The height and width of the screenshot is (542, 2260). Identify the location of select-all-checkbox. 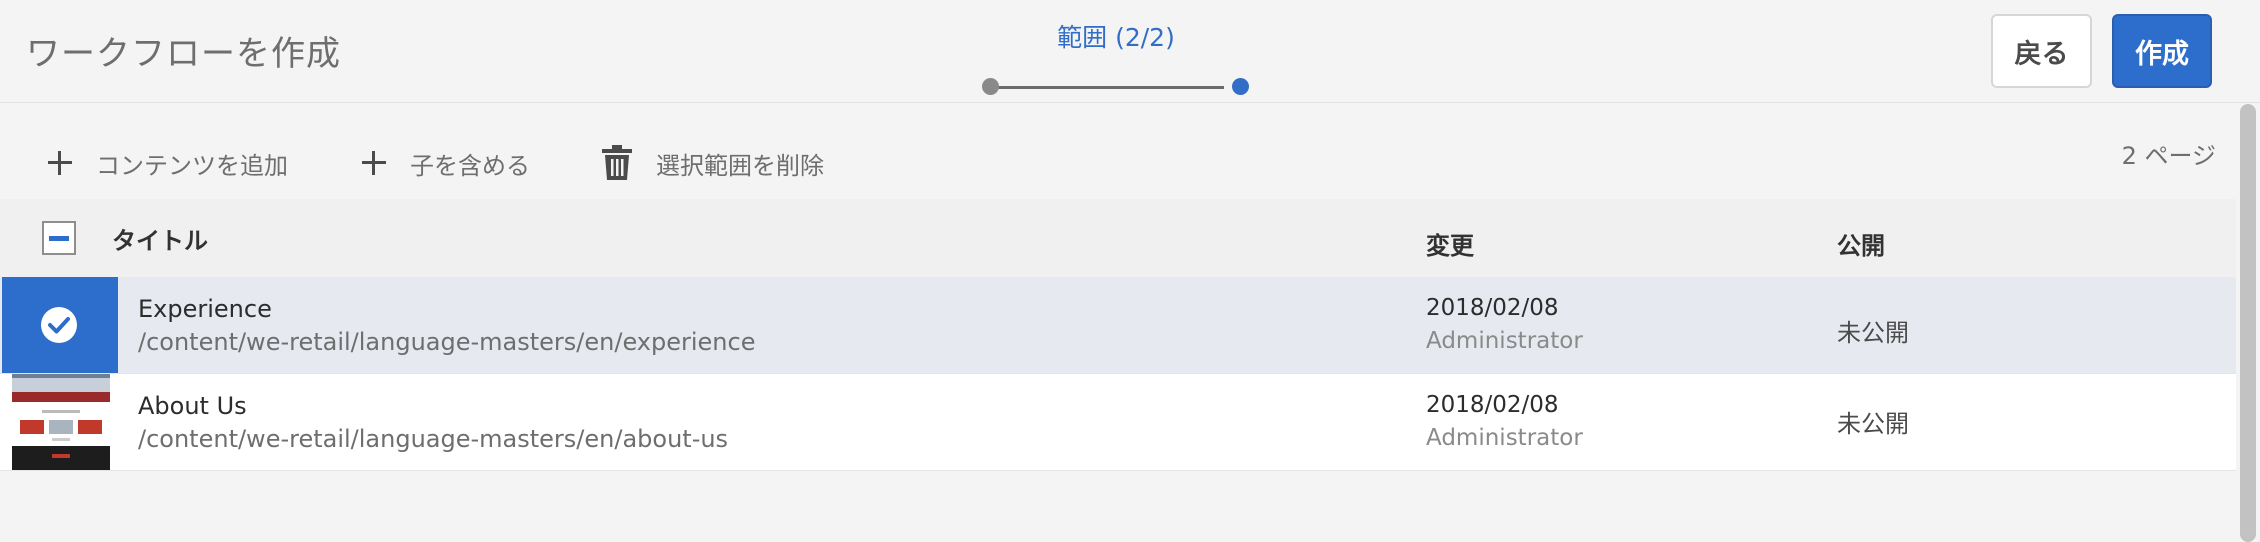
(59, 238).